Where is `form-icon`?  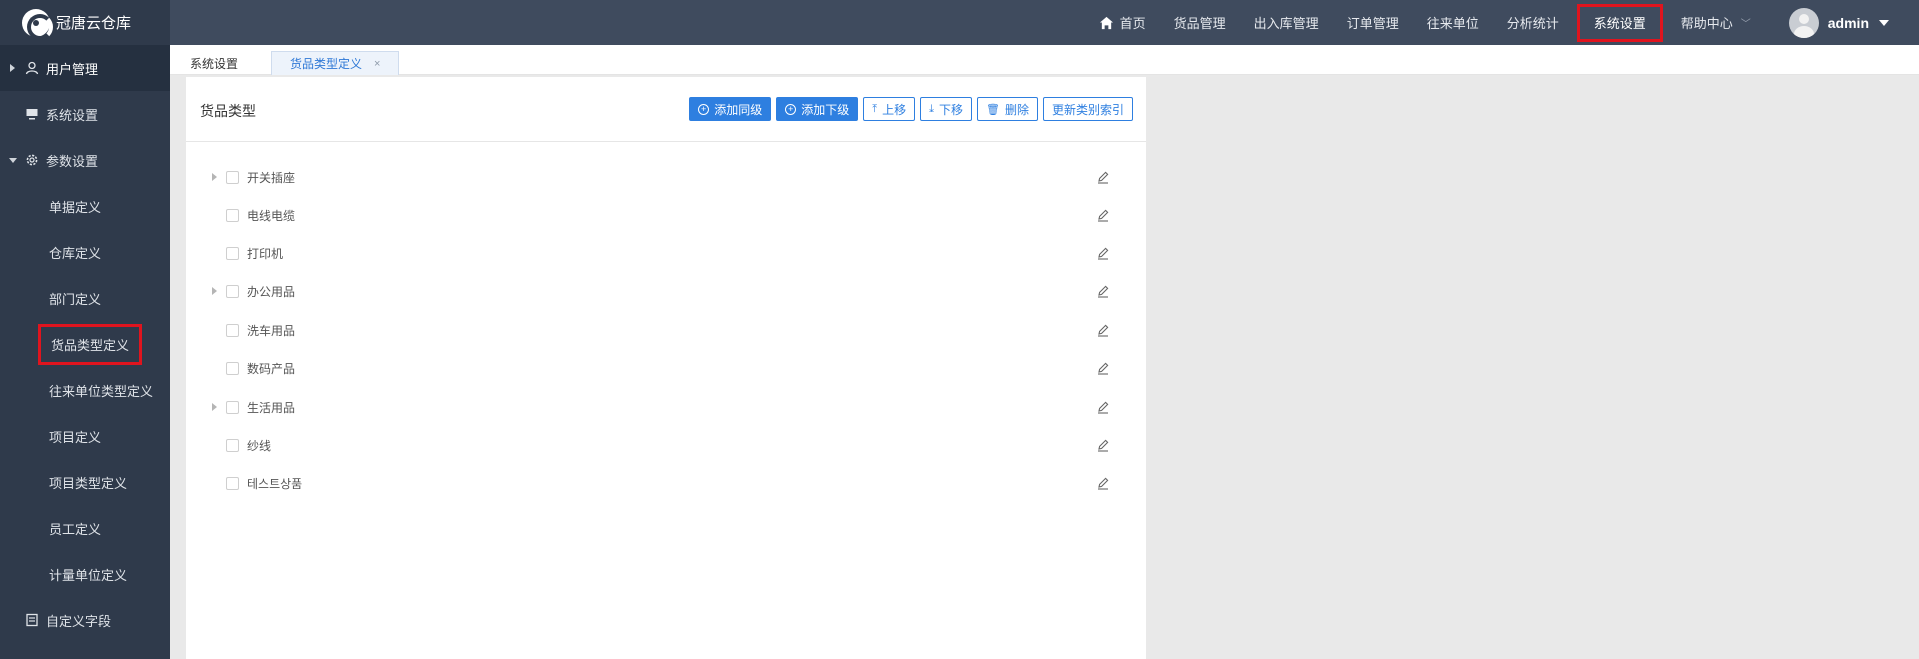
form-icon is located at coordinates (32, 620).